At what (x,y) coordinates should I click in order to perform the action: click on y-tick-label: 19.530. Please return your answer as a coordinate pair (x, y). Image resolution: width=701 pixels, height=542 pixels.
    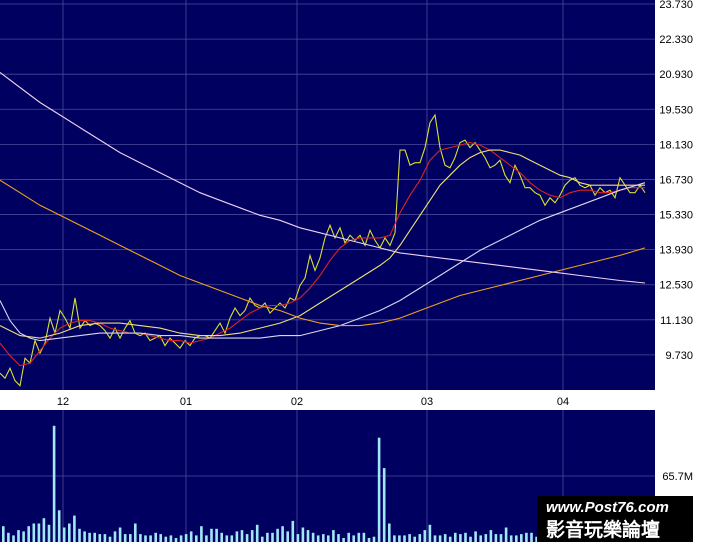
    Looking at the image, I should click on (676, 110).